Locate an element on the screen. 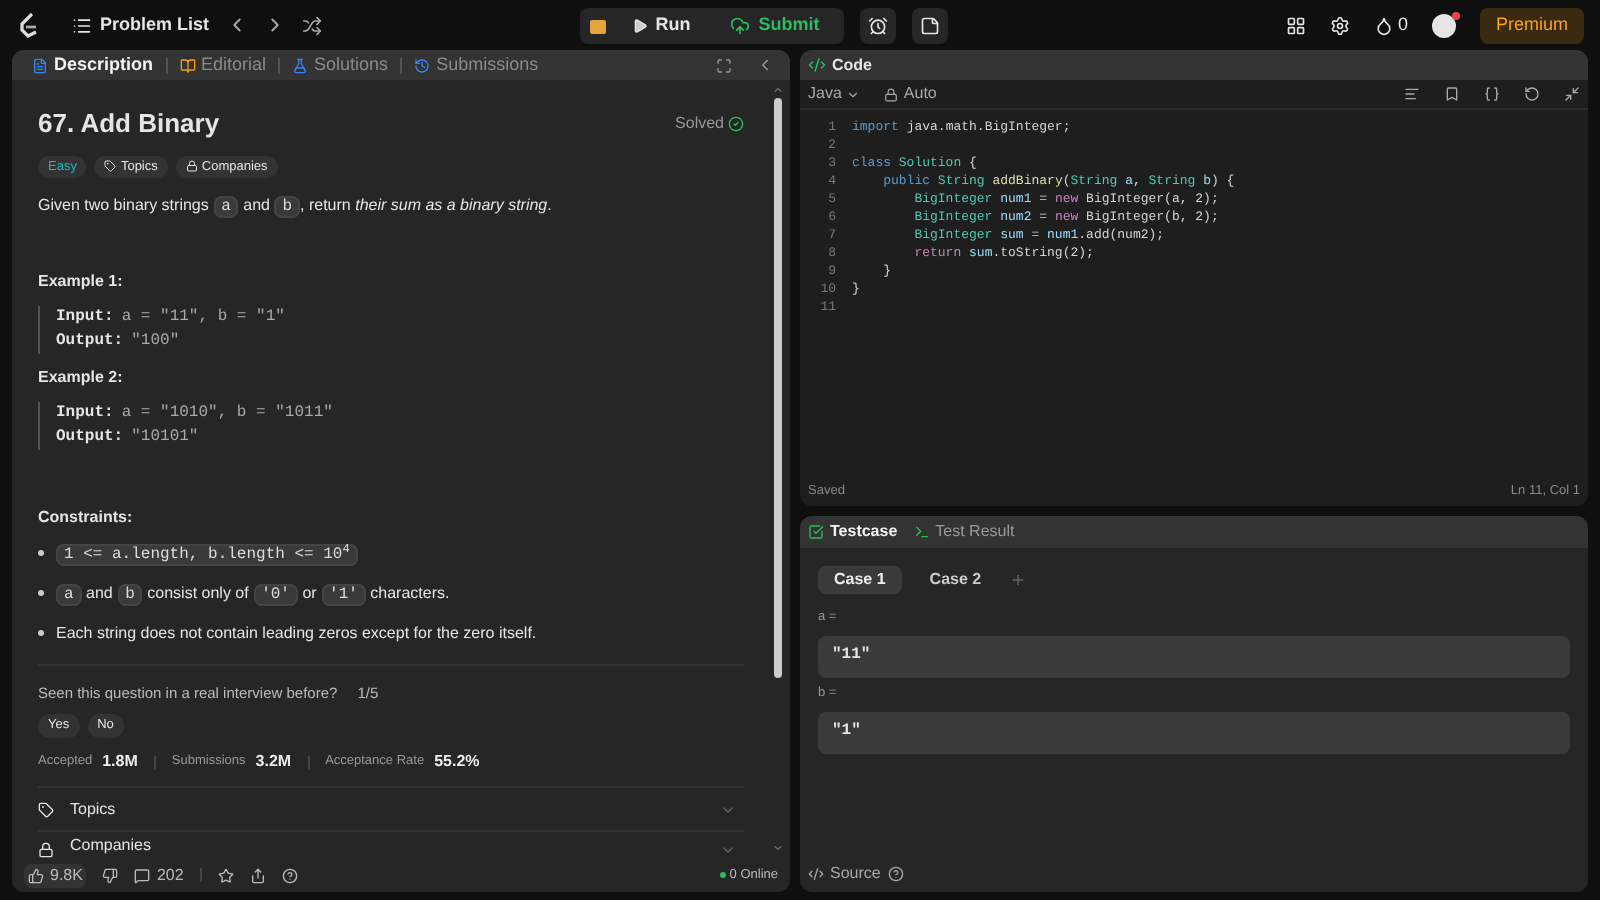  layout-icon is located at coordinates (1295, 25).